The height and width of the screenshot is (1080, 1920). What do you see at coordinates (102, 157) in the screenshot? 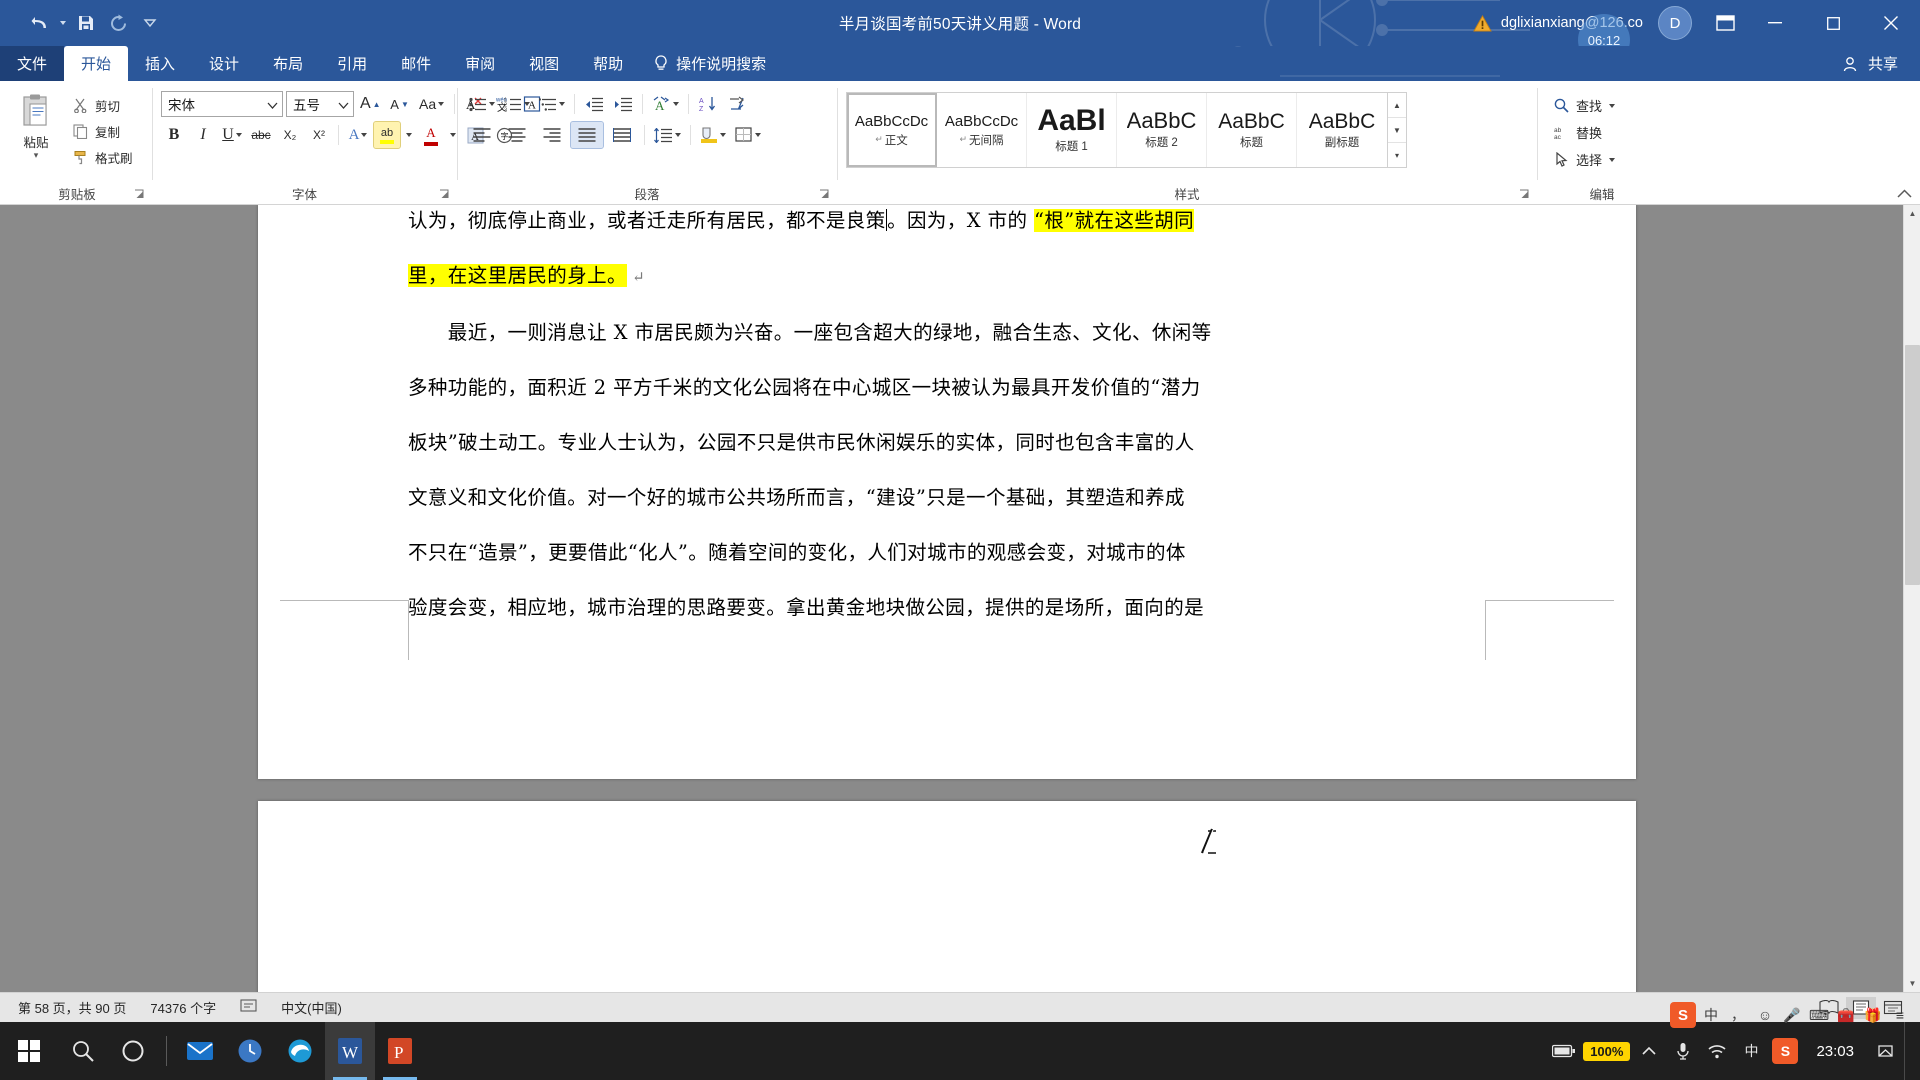
I see `format-painter-button: 格式刷` at bounding box center [102, 157].